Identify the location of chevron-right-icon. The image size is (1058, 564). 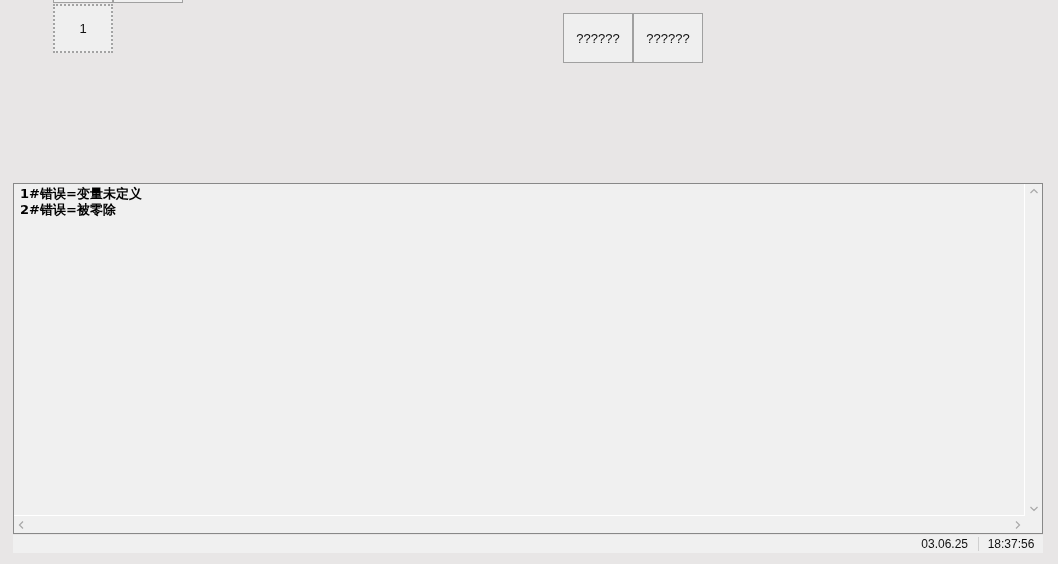
(1018, 524).